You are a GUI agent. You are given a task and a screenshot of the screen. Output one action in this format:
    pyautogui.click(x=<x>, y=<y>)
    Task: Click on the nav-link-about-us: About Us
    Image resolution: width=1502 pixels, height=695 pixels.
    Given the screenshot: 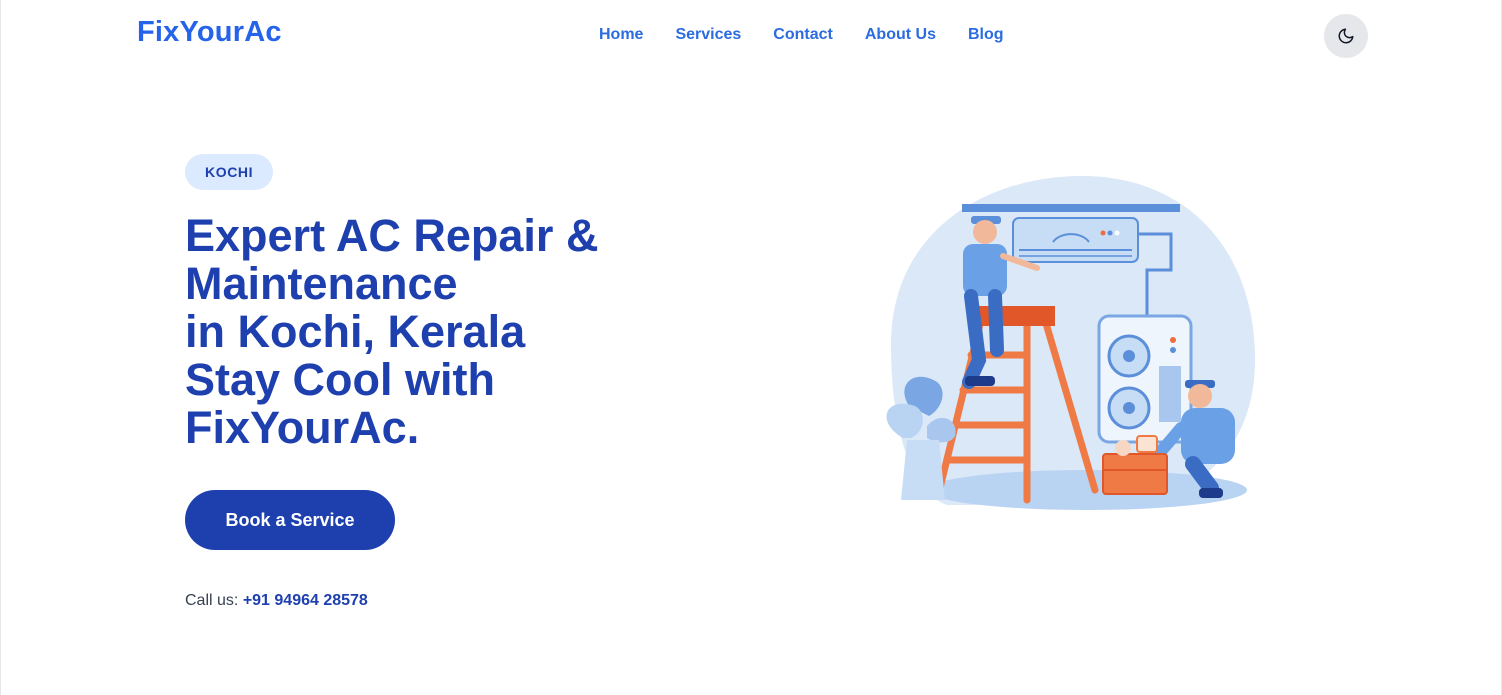 What is the action you would take?
    pyautogui.click(x=900, y=35)
    